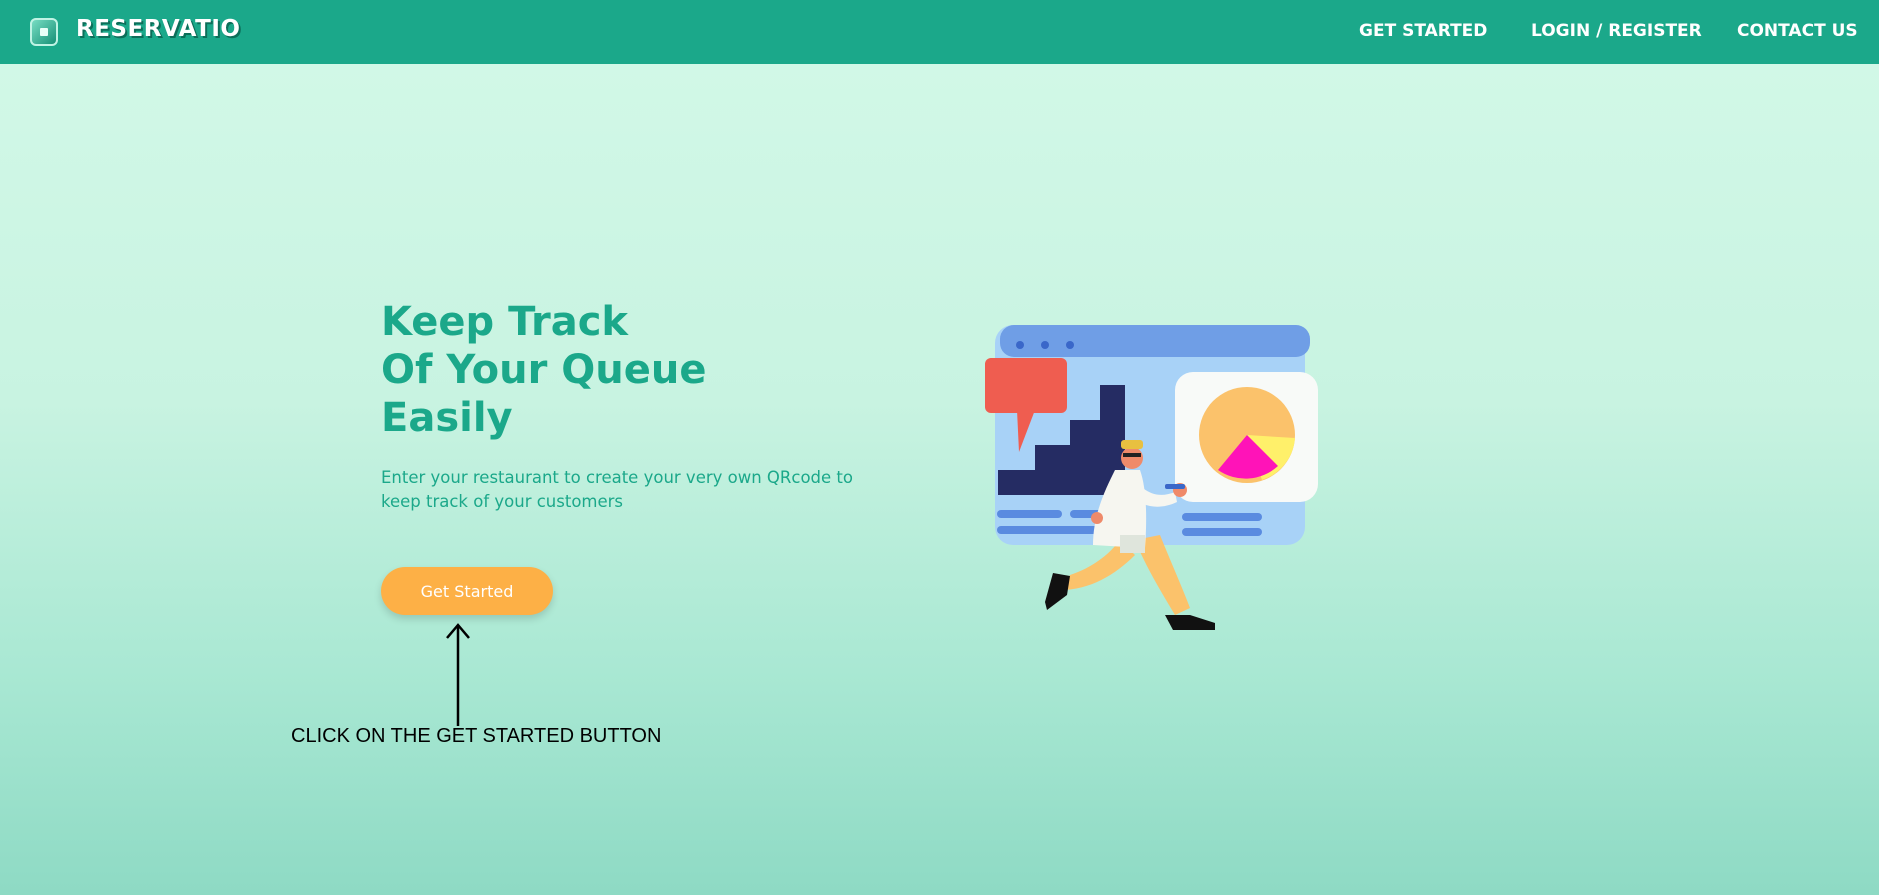 Image resolution: width=1879 pixels, height=895 pixels. I want to click on instruction-annotation: CLICK ON THE GET STARTED BUTTON, so click(476, 736).